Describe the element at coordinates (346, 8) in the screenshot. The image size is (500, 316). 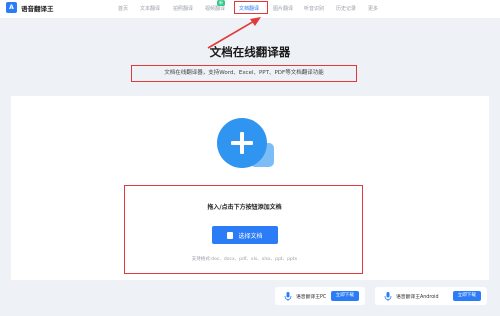
I see `nav-item-history: 历史记录` at that location.